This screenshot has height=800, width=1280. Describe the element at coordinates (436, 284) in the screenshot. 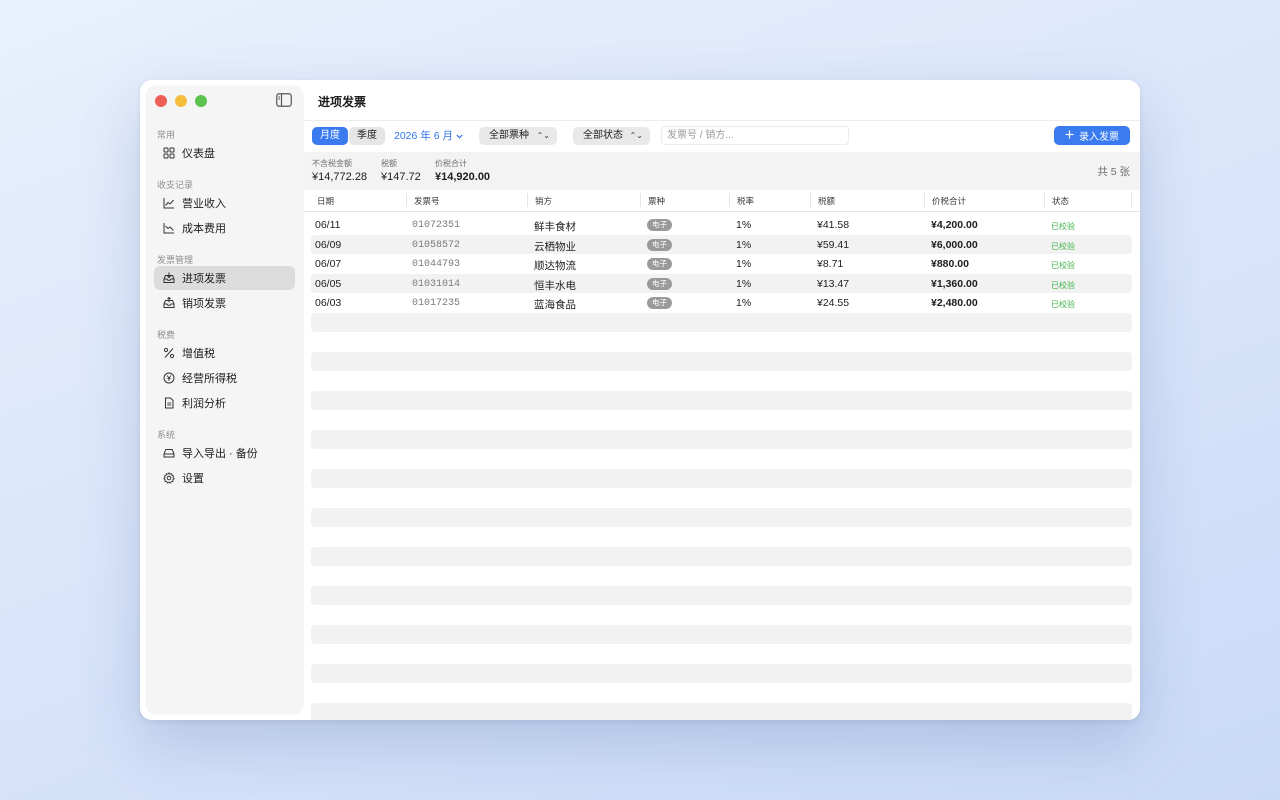

I see `cell-invoice-no: 01031014` at that location.